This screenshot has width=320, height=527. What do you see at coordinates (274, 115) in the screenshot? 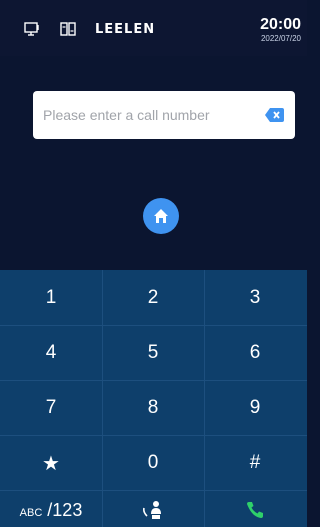
I see `backspace-icon` at bounding box center [274, 115].